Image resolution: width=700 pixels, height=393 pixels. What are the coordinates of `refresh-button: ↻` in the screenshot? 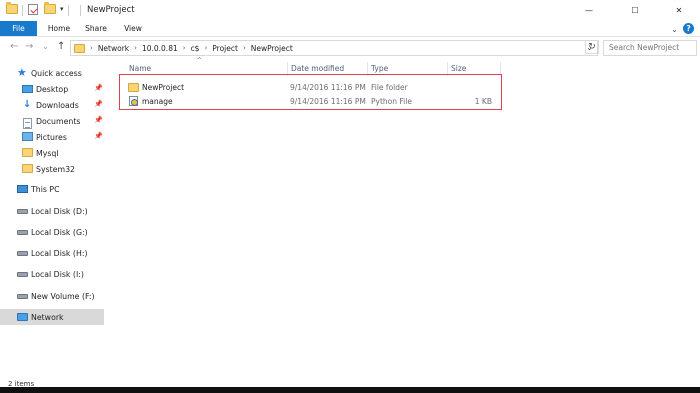 It's located at (592, 47).